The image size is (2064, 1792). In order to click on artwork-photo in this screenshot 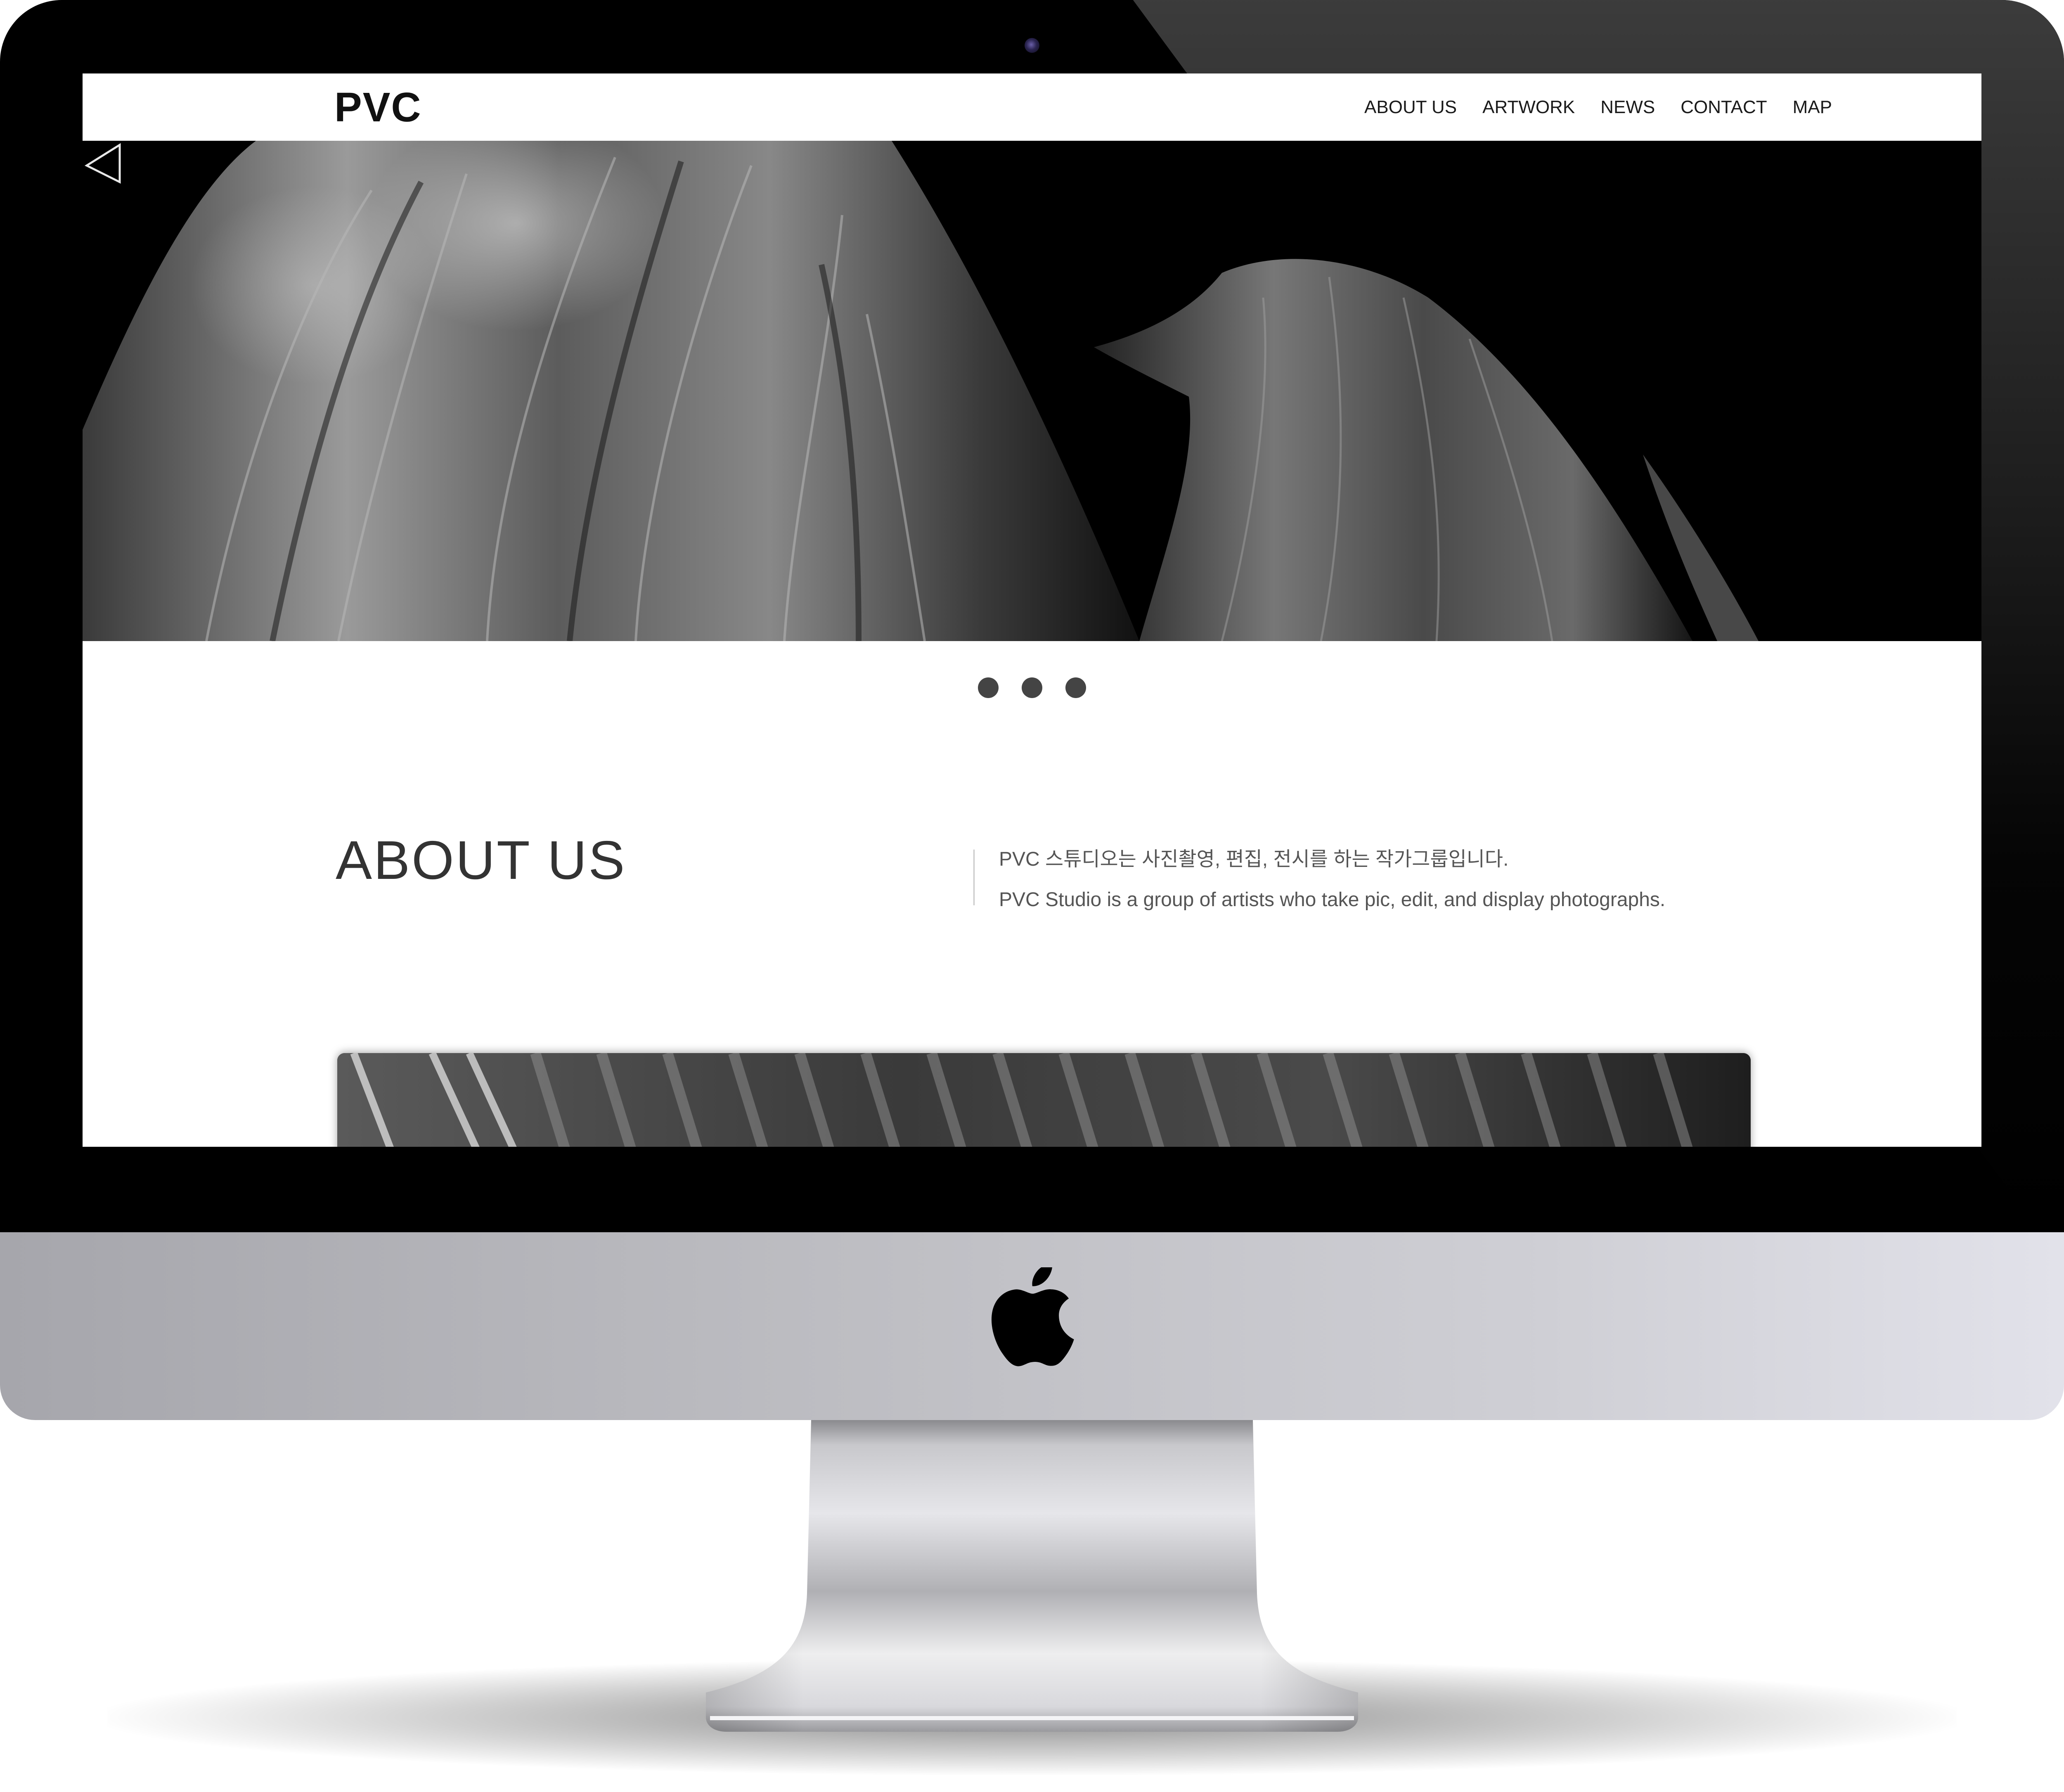, I will do `click(1044, 1100)`.